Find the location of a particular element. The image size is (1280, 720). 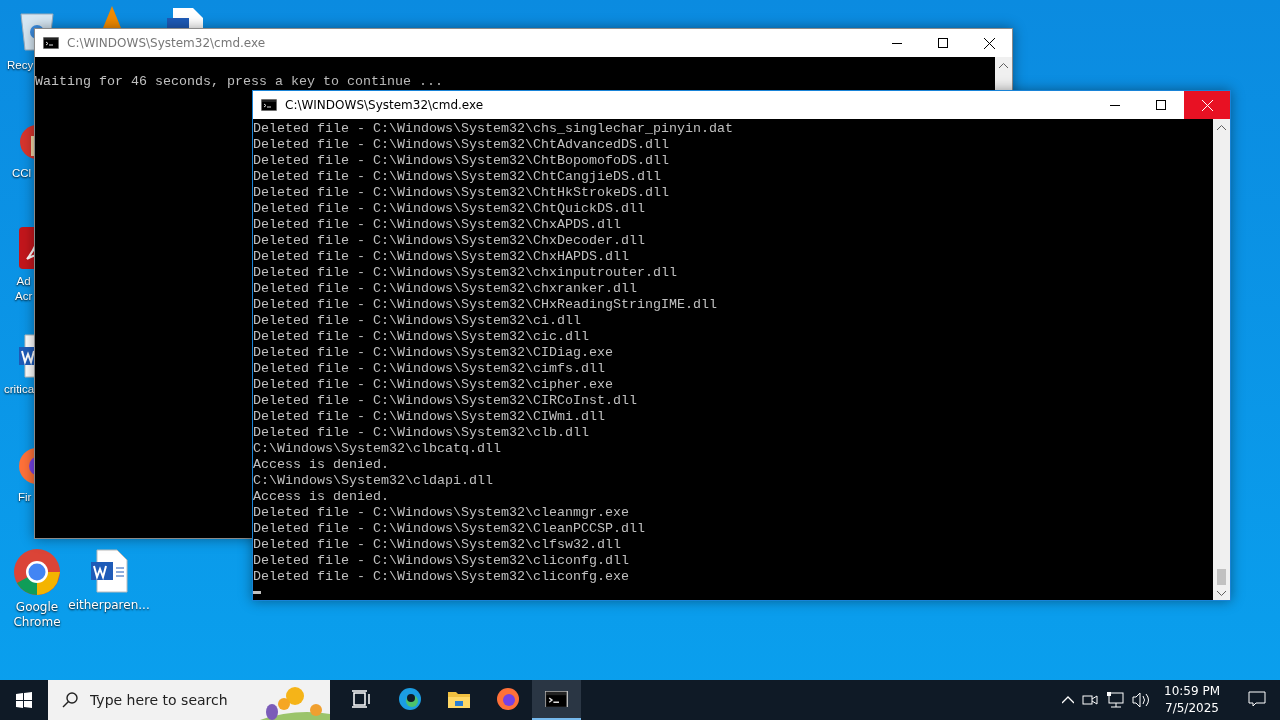

clock-time: 10:59 PM is located at coordinates (1192, 691).